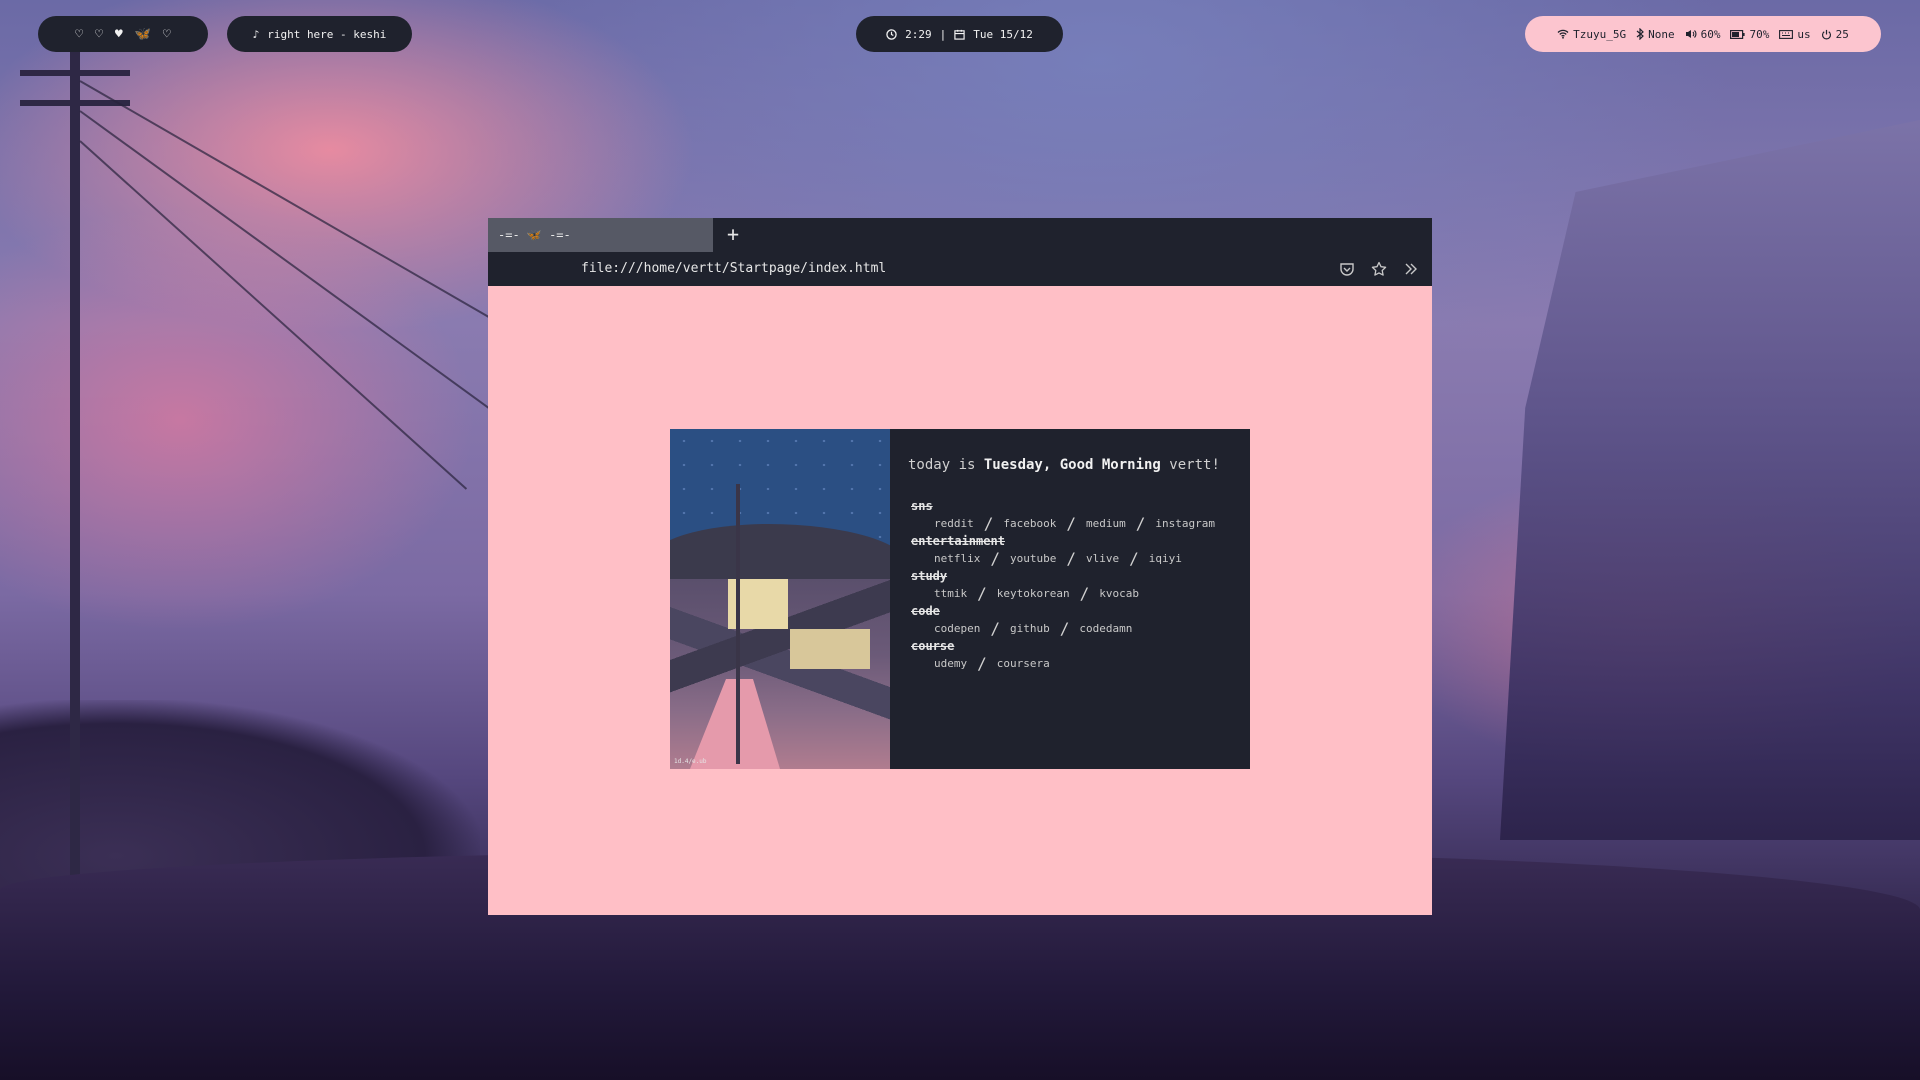 This screenshot has width=1920, height=1080. What do you see at coordinates (1029, 523) in the screenshot?
I see `link-facebook: facebook` at bounding box center [1029, 523].